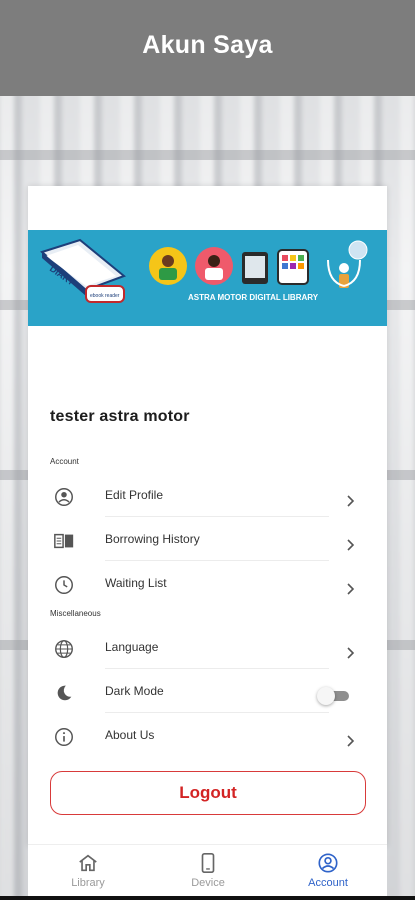 The height and width of the screenshot is (900, 415). What do you see at coordinates (120, 416) in the screenshot?
I see `user-name: tester astra motor` at bounding box center [120, 416].